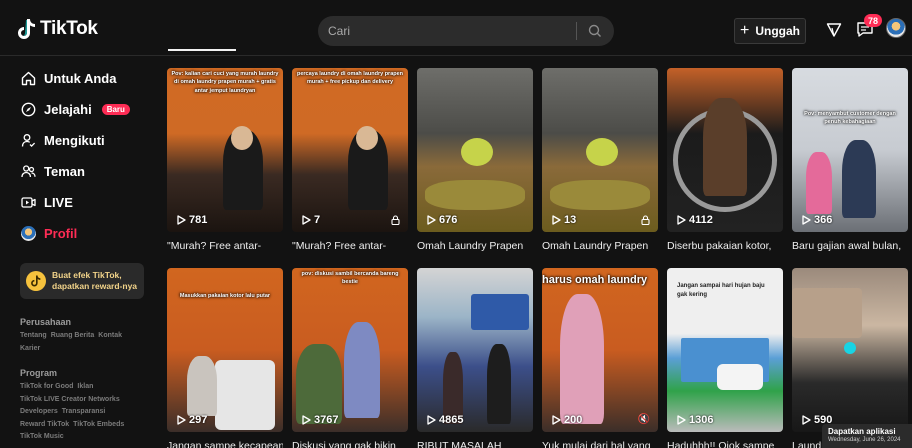  What do you see at coordinates (85, 386) in the screenshot?
I see `footer-link: Iklan` at bounding box center [85, 386].